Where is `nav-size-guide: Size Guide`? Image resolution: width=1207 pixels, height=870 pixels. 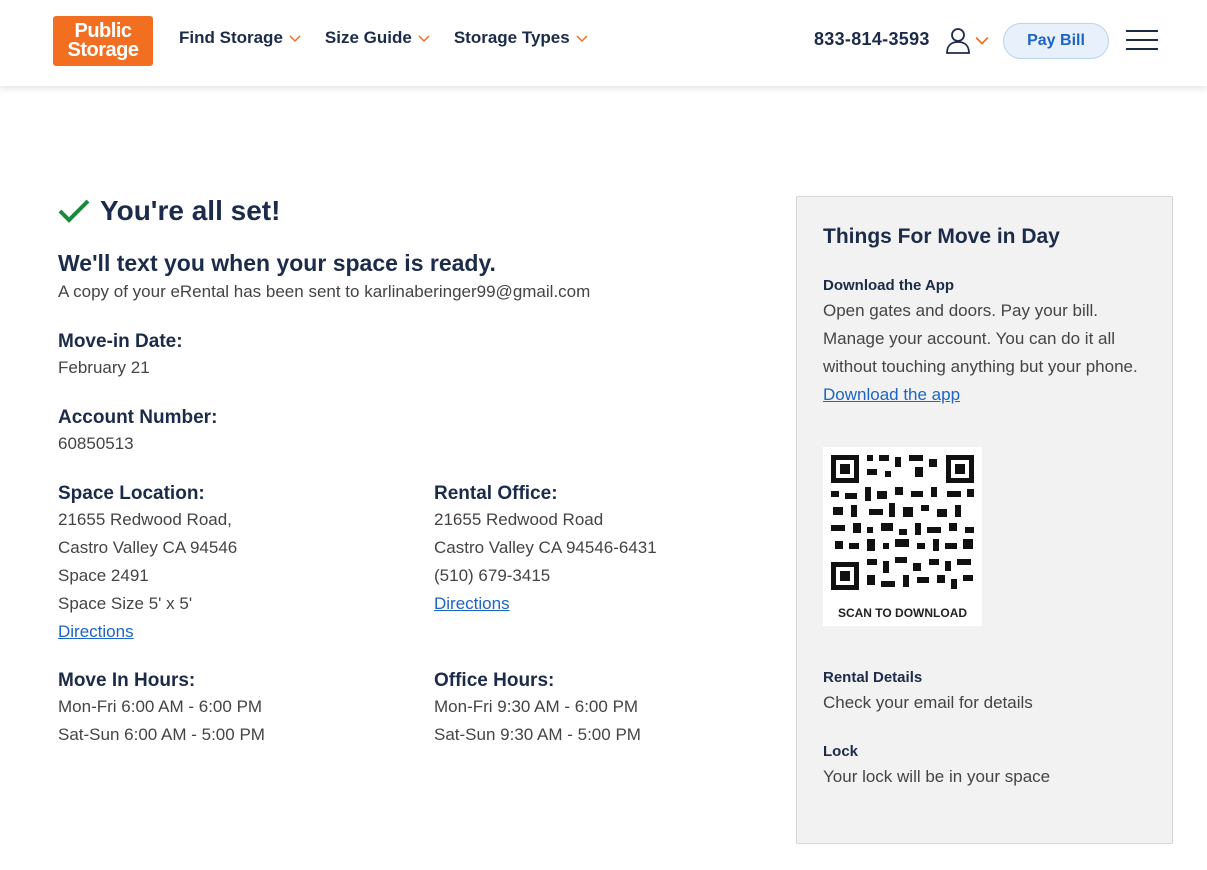 nav-size-guide: Size Guide is located at coordinates (377, 38).